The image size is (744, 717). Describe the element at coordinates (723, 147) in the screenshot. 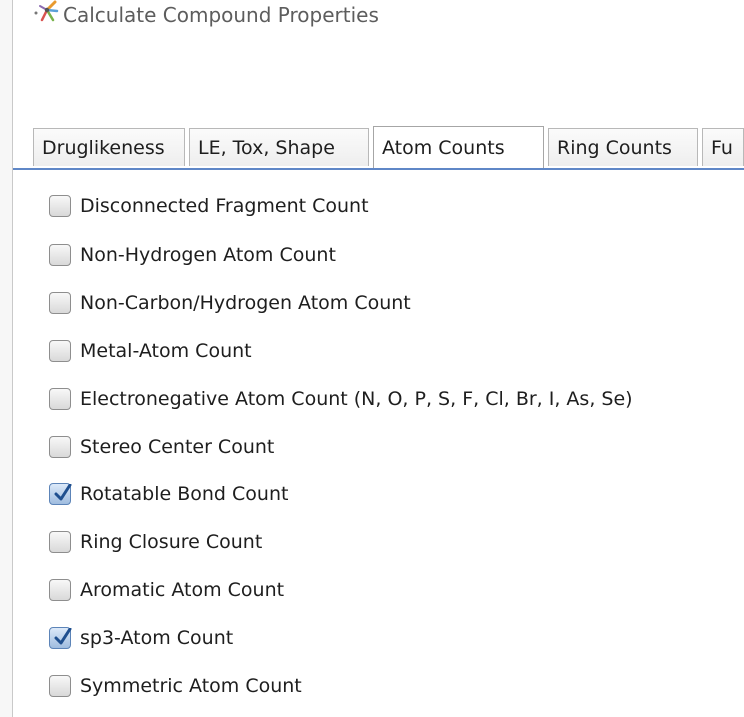

I see `tab-functional-groups: Fu` at that location.